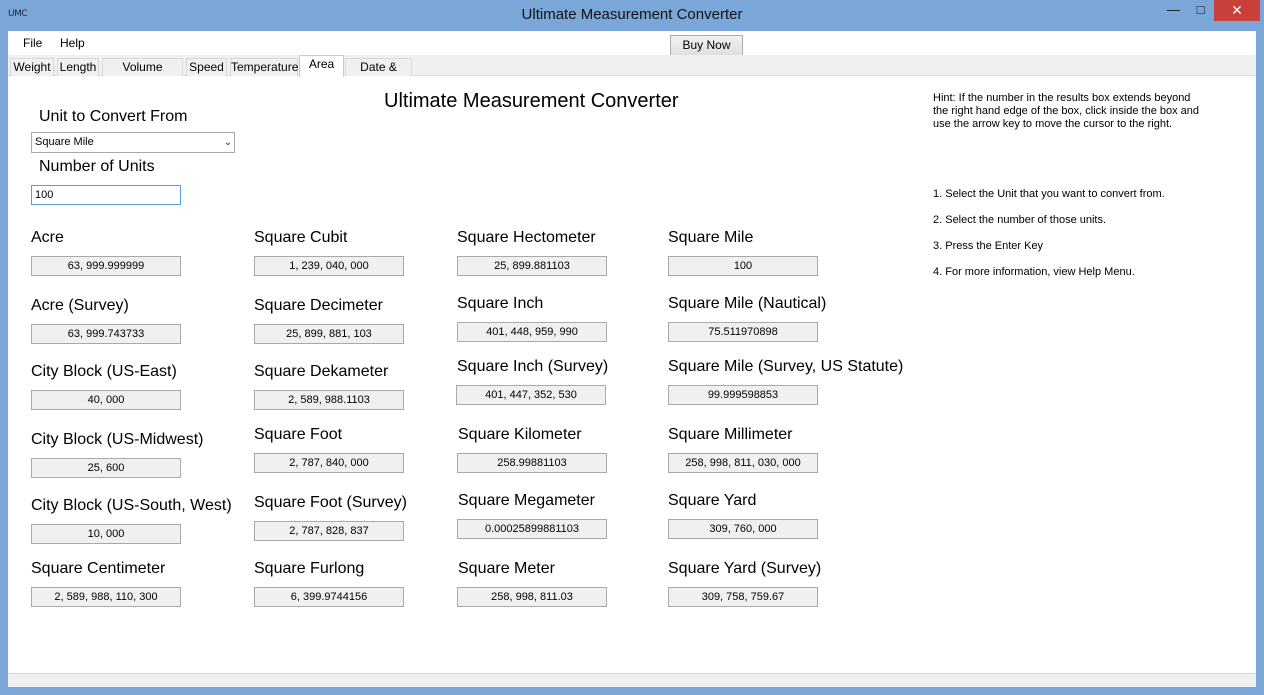  I want to click on result-label: Square Mile (Survey, US Statute), so click(786, 366).